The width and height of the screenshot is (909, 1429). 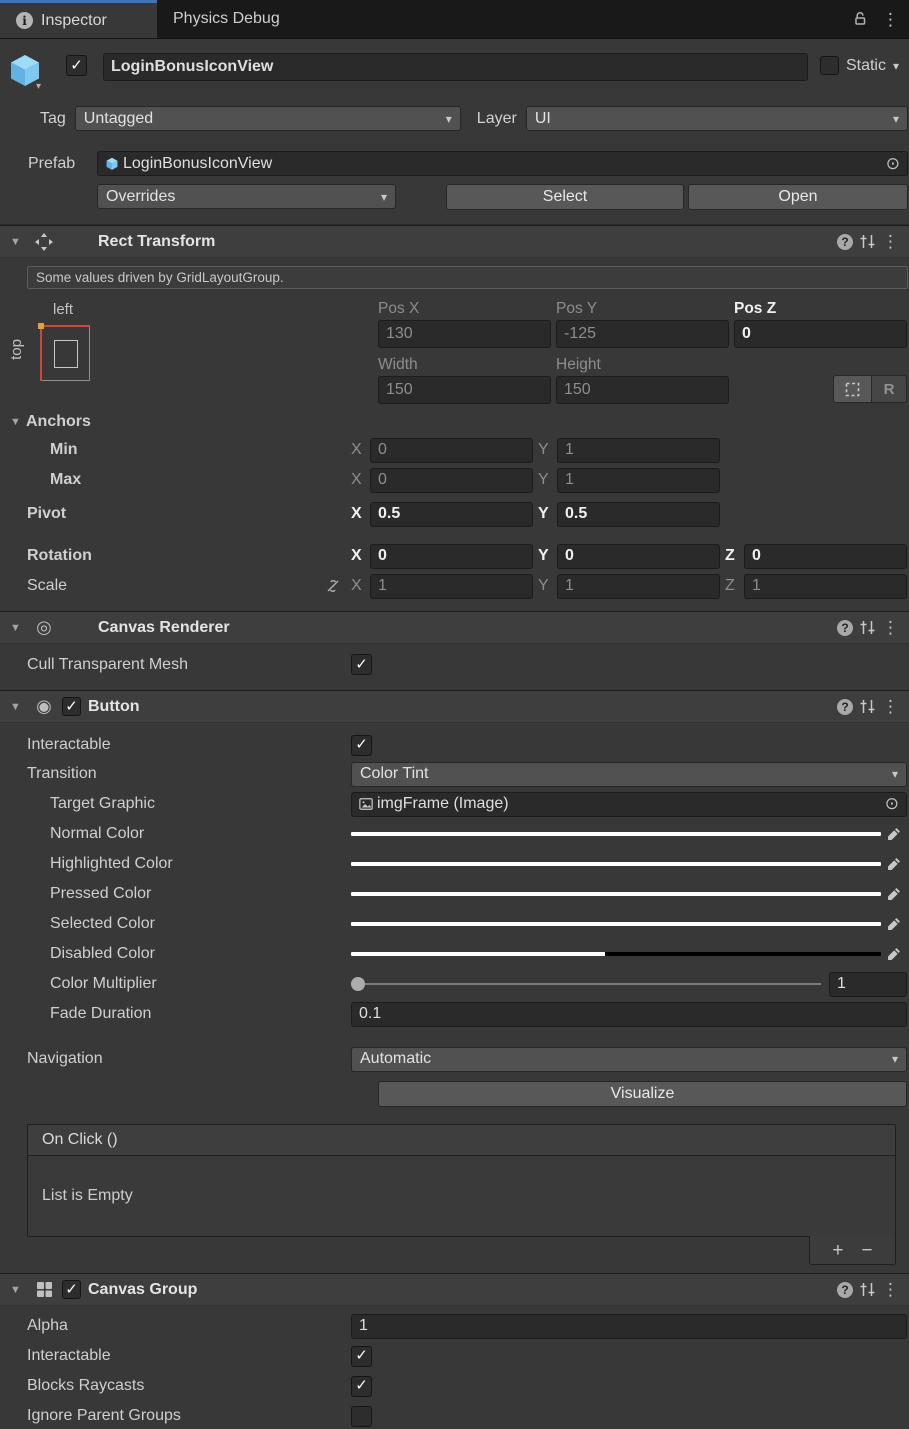 I want to click on canvas-group-menu-icon: ⋮, so click(x=890, y=1289).